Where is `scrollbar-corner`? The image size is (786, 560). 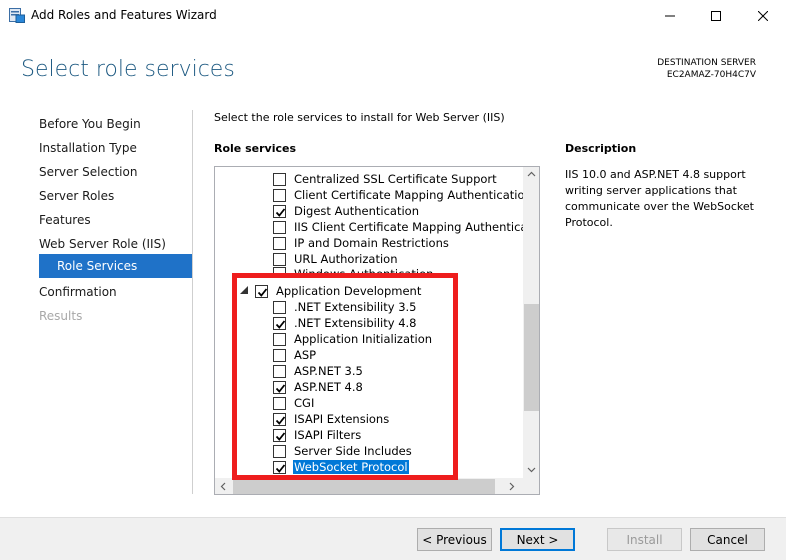 scrollbar-corner is located at coordinates (531, 486).